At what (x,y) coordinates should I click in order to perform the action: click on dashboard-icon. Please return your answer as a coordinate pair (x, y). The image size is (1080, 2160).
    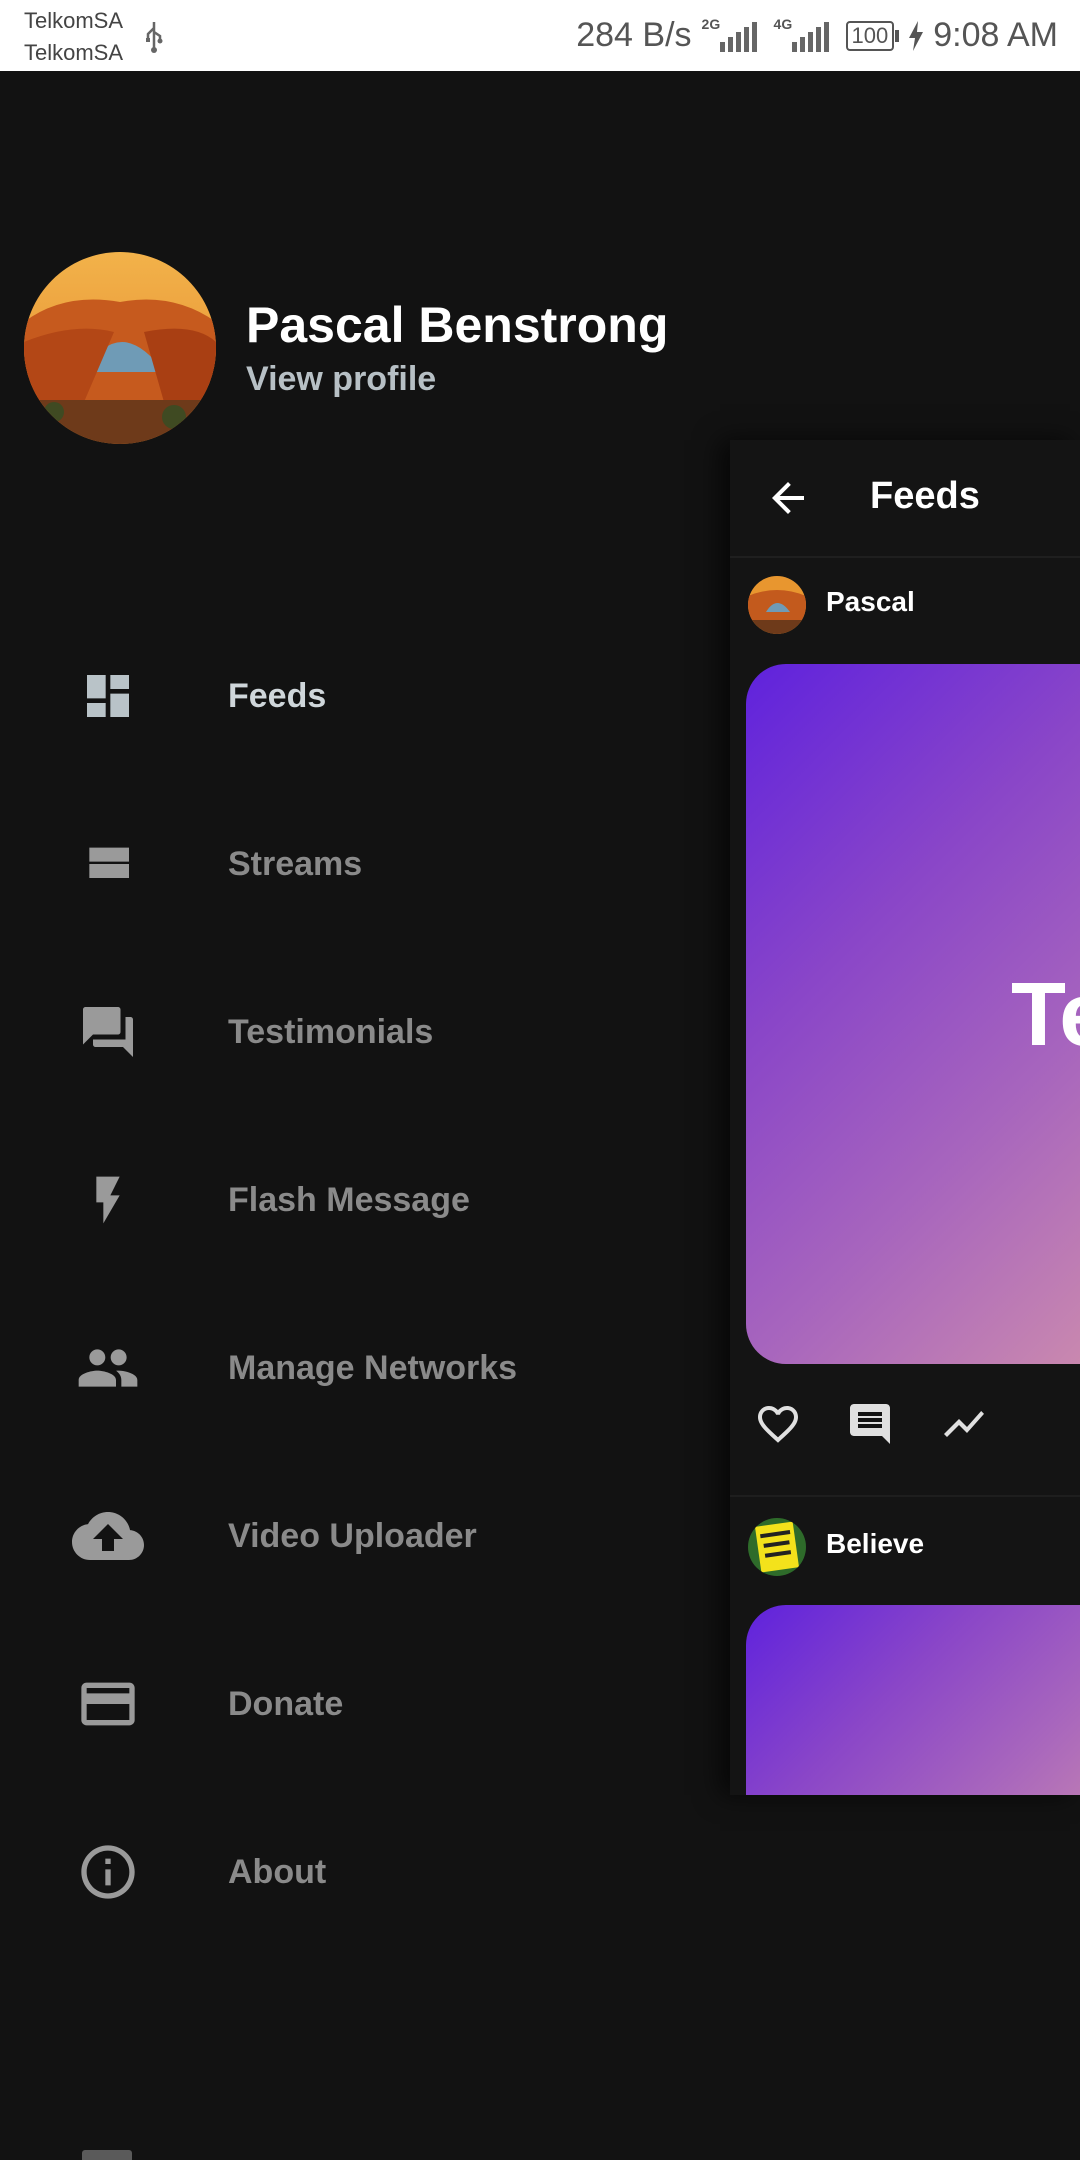
    Looking at the image, I should click on (108, 696).